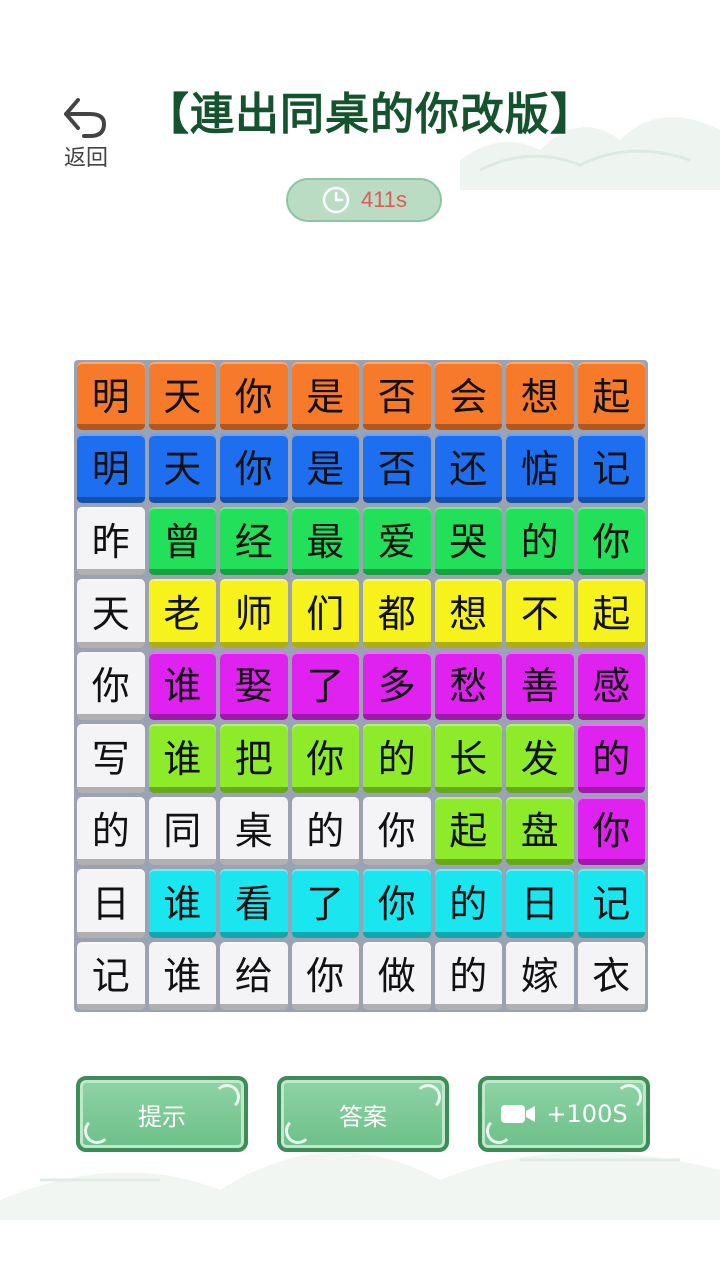  I want to click on answer-label: 答案, so click(363, 1116).